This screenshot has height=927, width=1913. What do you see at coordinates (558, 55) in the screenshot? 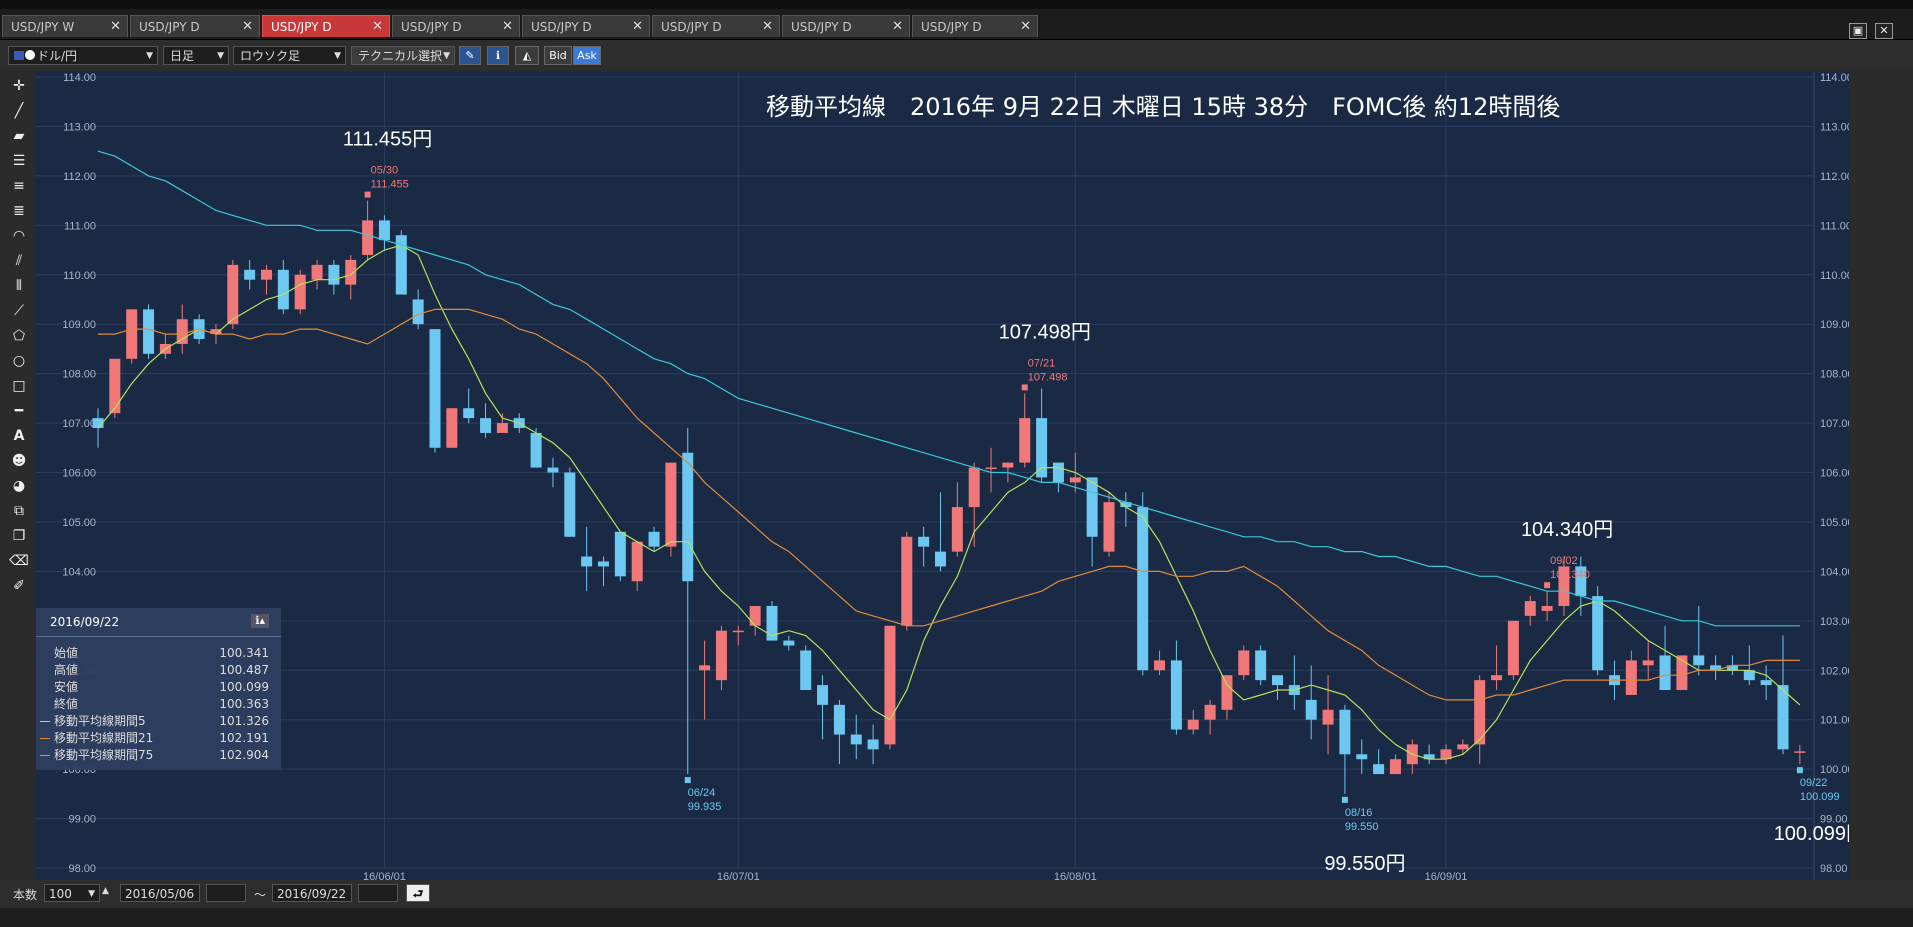
I see `bid-button: Bid` at bounding box center [558, 55].